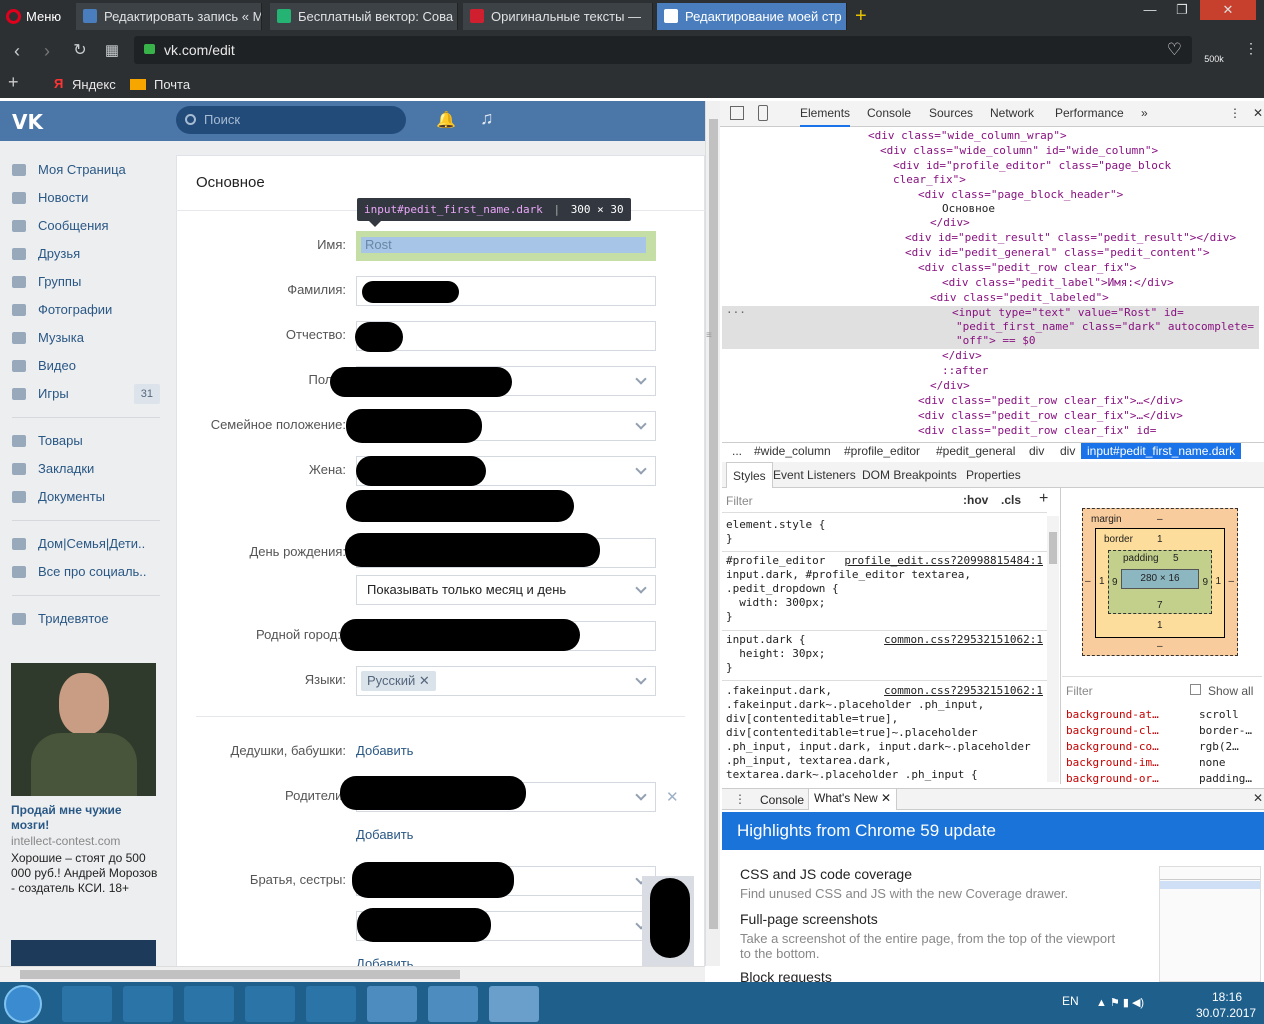 Image resolution: width=1264 pixels, height=1024 pixels. I want to click on close-tab-icon: ✕, so click(886, 798).